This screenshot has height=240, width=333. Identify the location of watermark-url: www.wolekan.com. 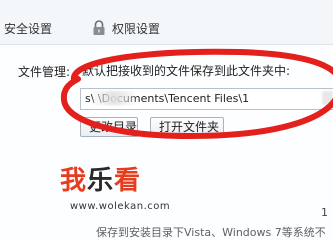
(120, 206).